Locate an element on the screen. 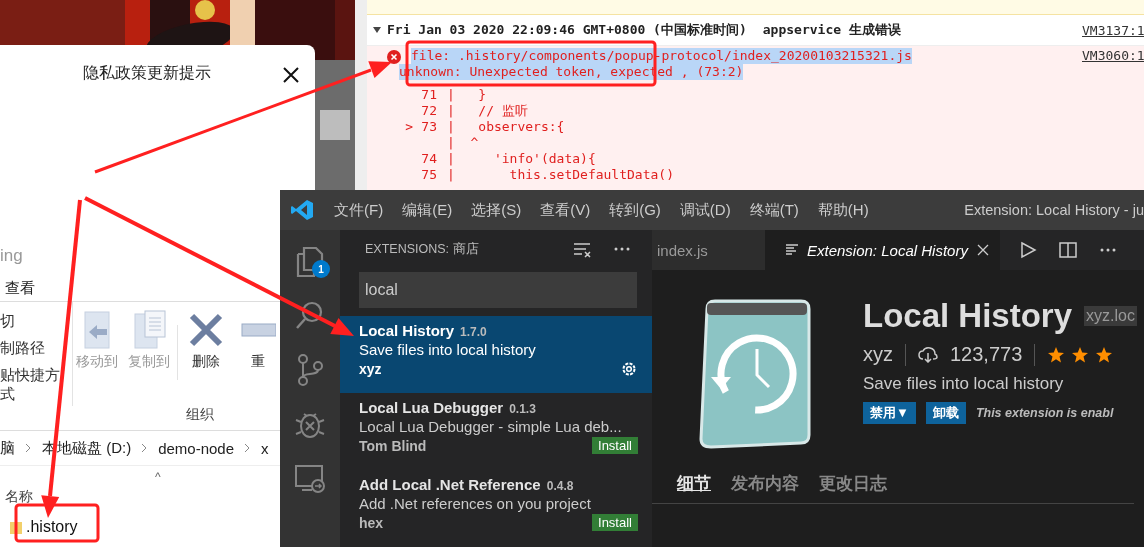 The width and height of the screenshot is (1144, 547). extension-publisher: Tom Blind is located at coordinates (393, 445).